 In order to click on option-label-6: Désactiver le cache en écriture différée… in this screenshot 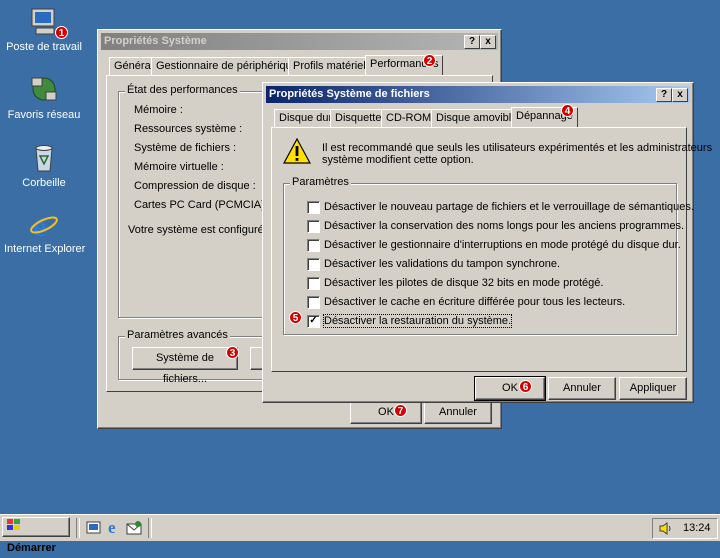, I will do `click(474, 302)`.